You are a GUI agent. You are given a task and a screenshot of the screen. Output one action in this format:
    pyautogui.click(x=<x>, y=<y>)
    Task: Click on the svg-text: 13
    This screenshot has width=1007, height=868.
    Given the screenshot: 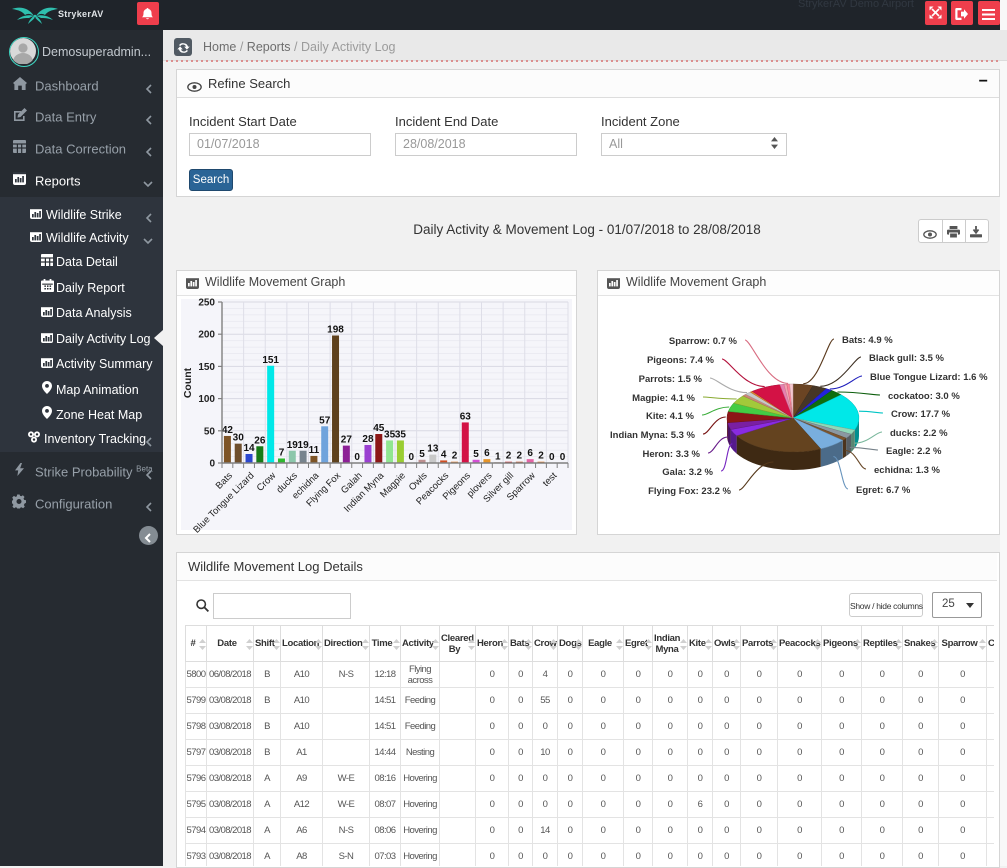 What is the action you would take?
    pyautogui.click(x=433, y=449)
    